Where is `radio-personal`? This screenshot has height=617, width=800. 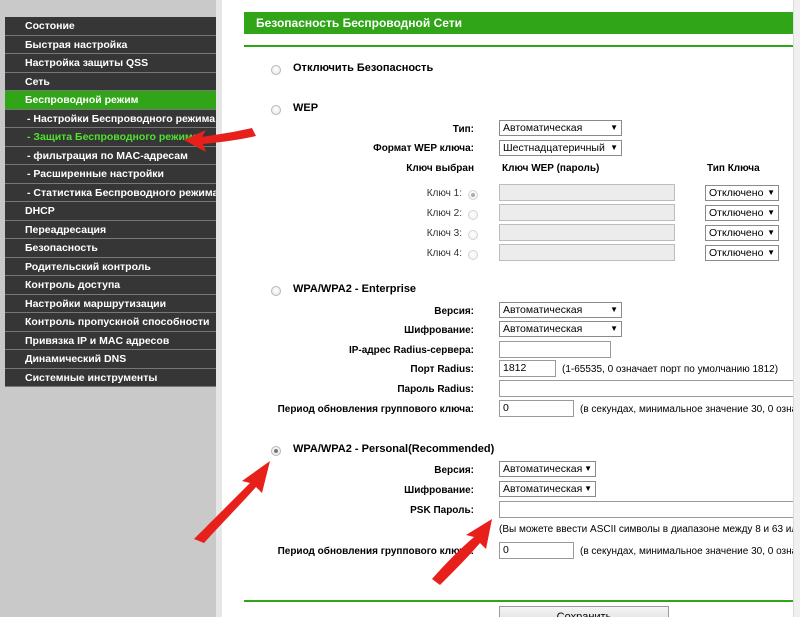
radio-personal is located at coordinates (276, 451).